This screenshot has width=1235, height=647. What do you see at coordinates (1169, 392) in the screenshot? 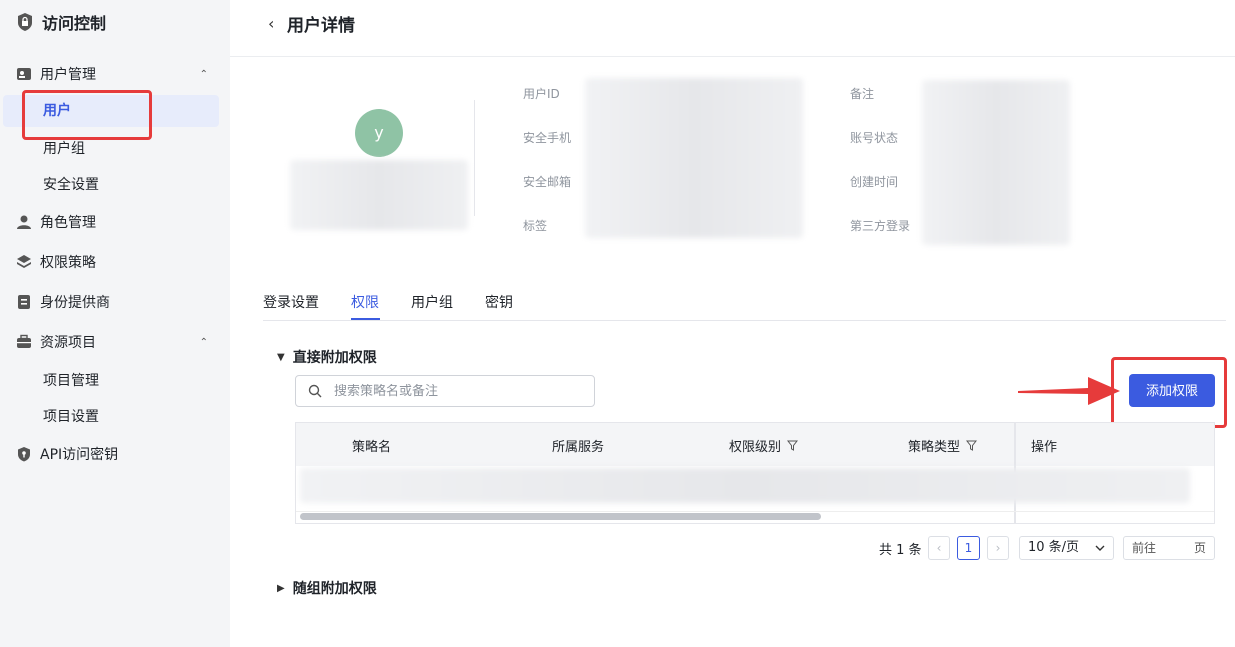
I see `highlight-box-add-permission` at bounding box center [1169, 392].